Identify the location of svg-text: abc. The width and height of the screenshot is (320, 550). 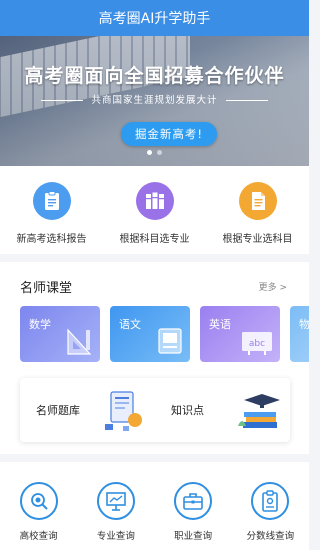
(257, 344).